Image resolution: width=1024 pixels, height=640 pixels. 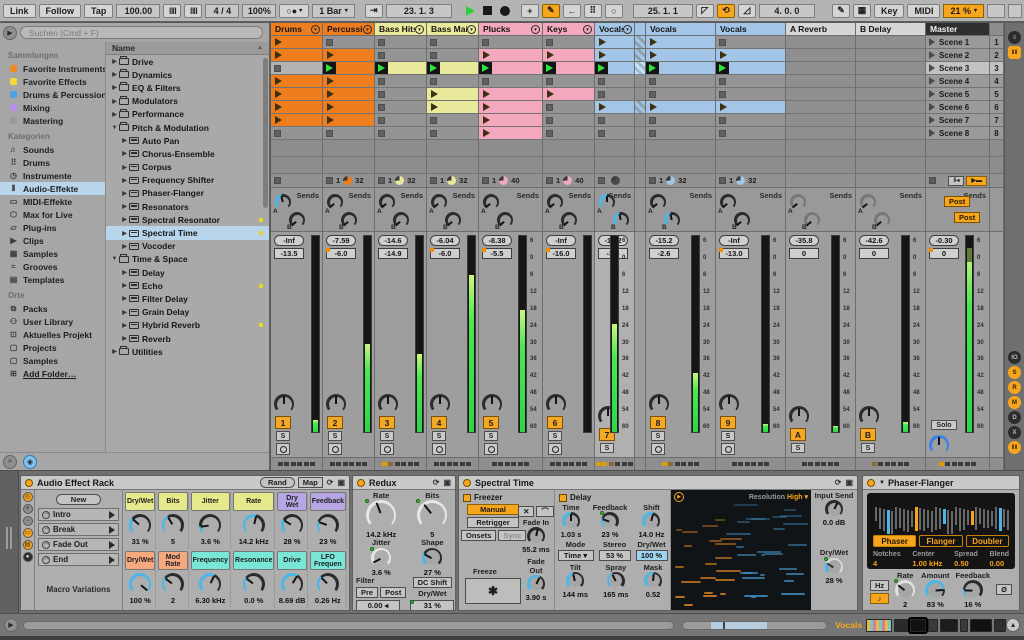 What do you see at coordinates (187, 233) in the screenshot?
I see `tree-item-spectral-time: ▶ Spectral Time` at bounding box center [187, 233].